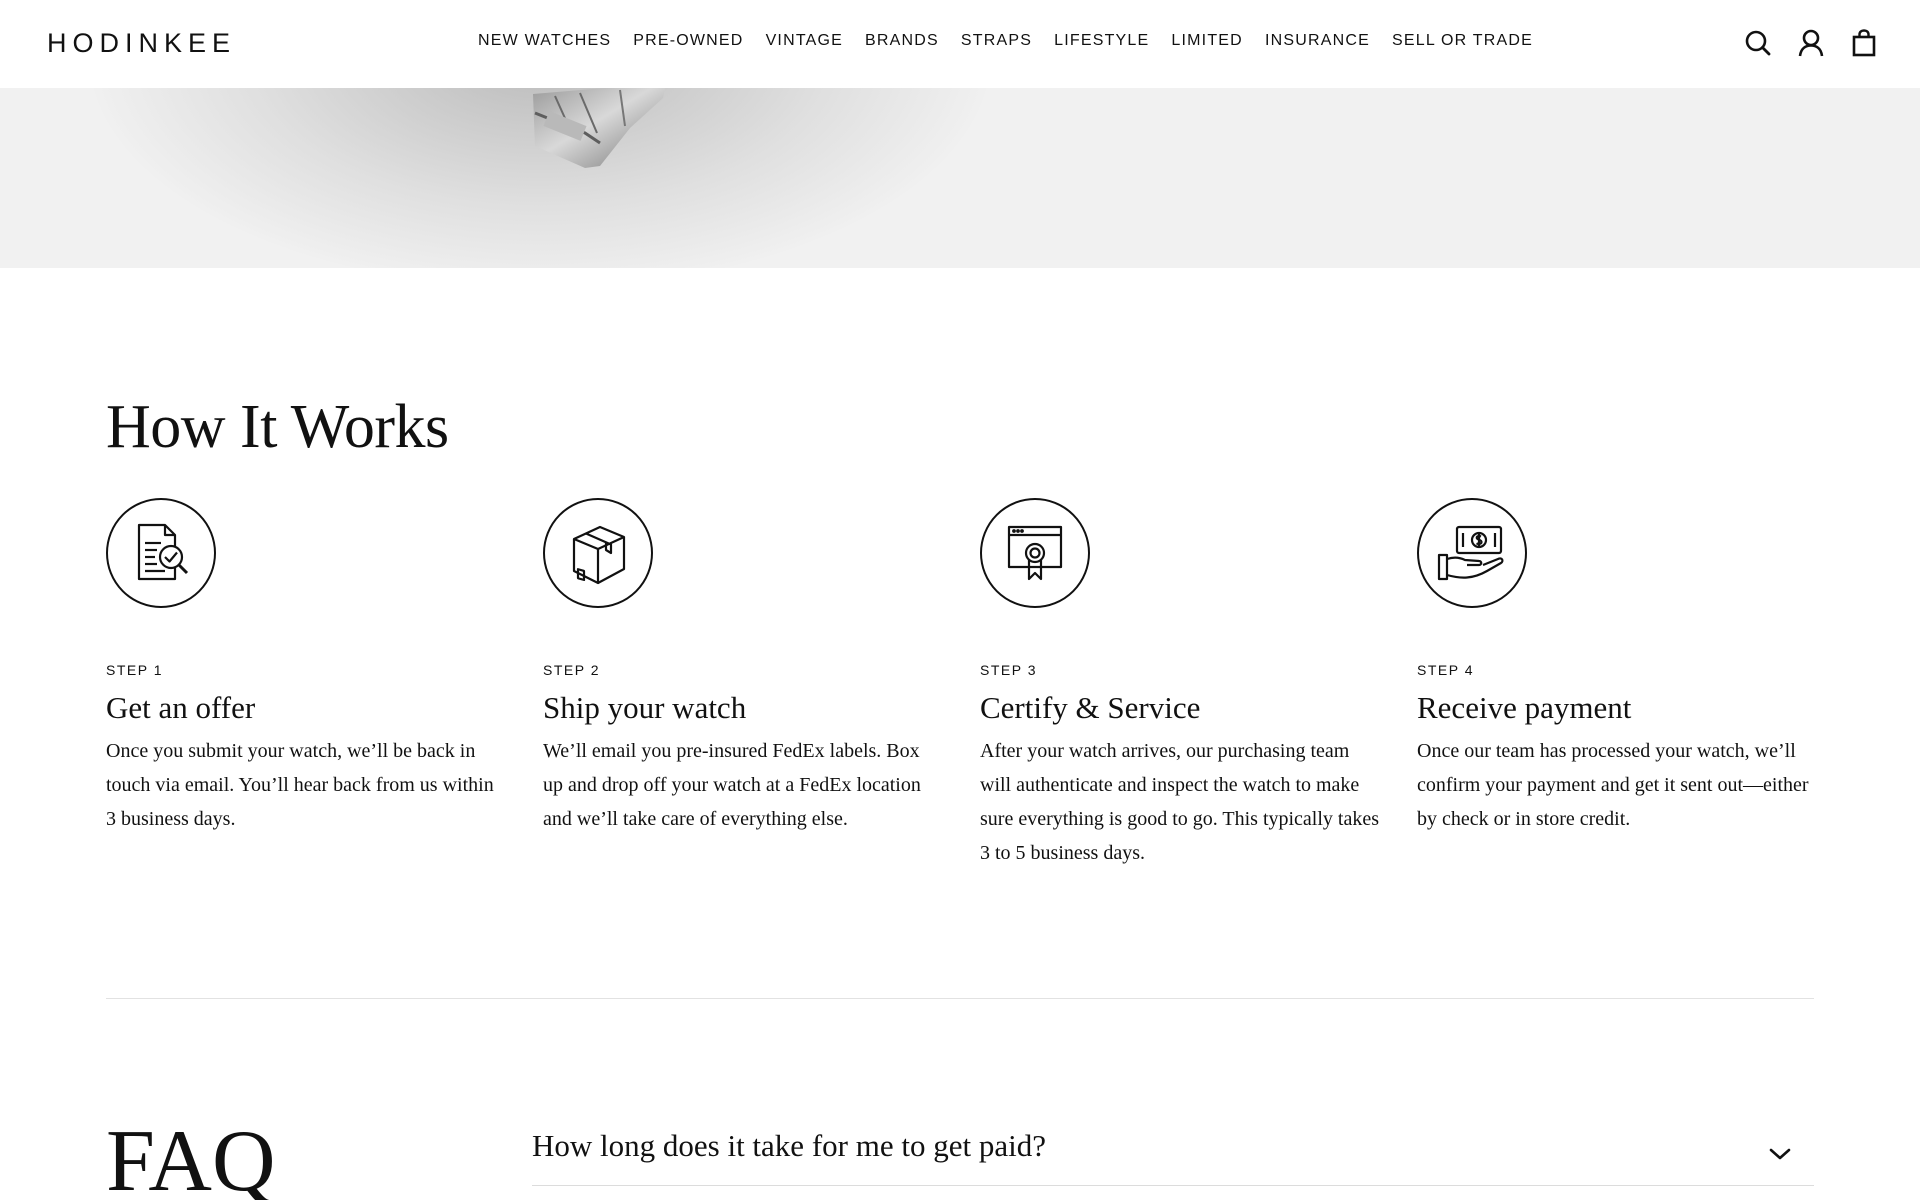  I want to click on step-title: Receive payment, so click(1524, 707).